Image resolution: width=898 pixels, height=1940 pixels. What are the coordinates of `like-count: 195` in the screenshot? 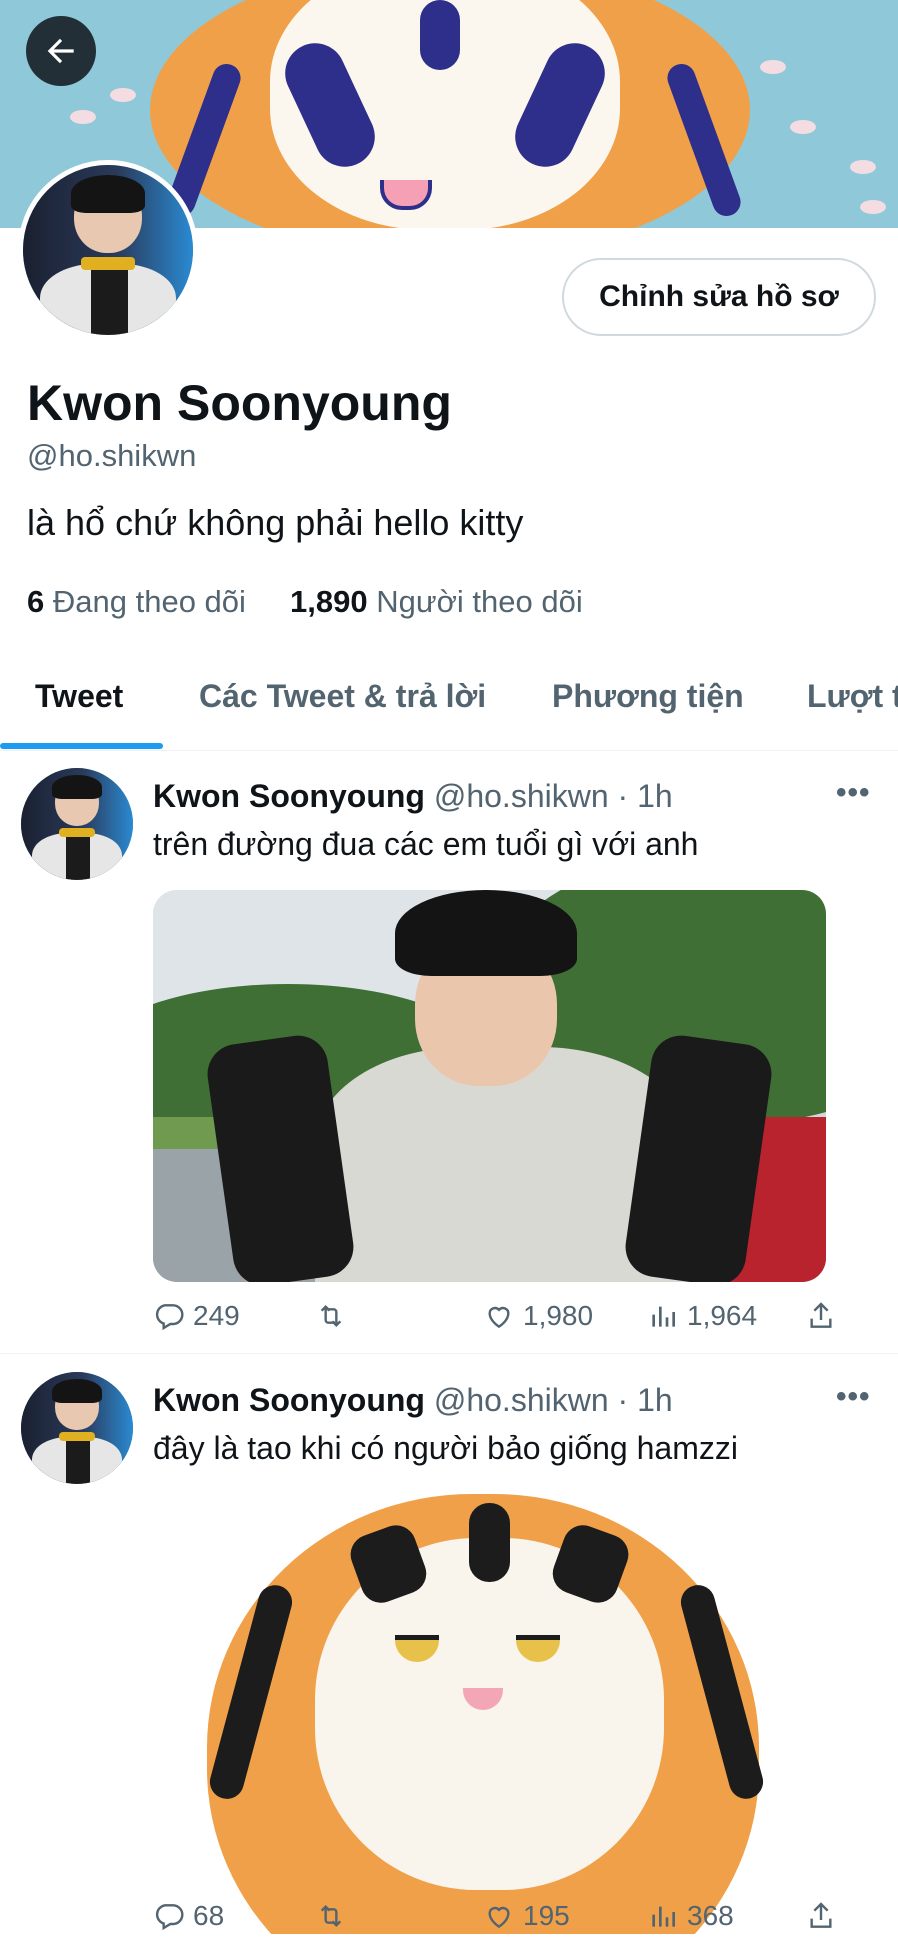 It's located at (546, 1915).